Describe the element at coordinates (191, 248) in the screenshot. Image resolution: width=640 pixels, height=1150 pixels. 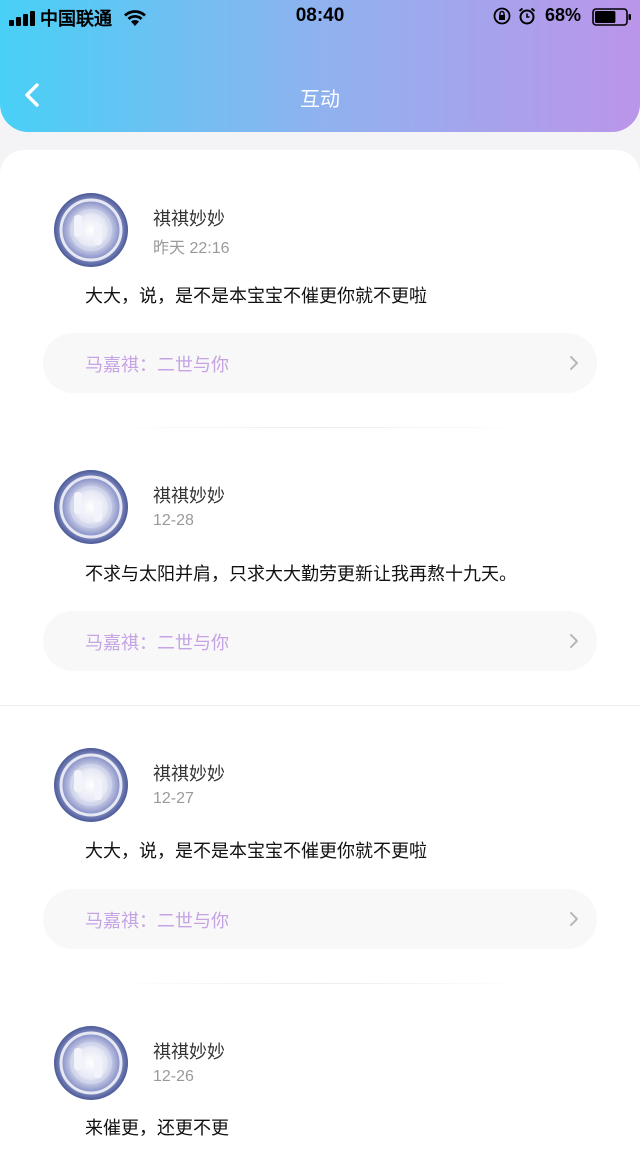
I see `post-time: 昨天 22:16` at that location.